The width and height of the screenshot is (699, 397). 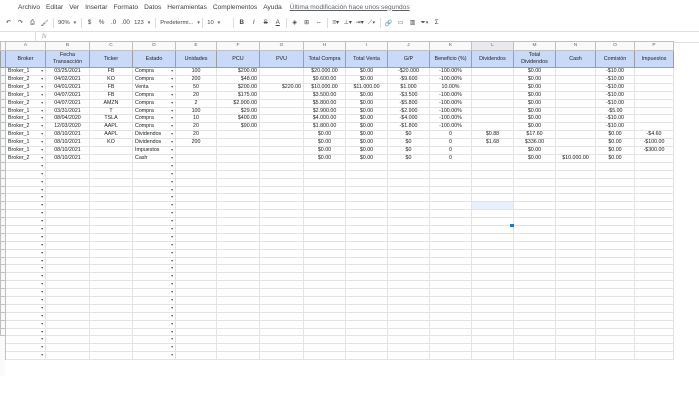 What do you see at coordinates (654, 59) in the screenshot?
I see `header-cell: Impuestos` at bounding box center [654, 59].